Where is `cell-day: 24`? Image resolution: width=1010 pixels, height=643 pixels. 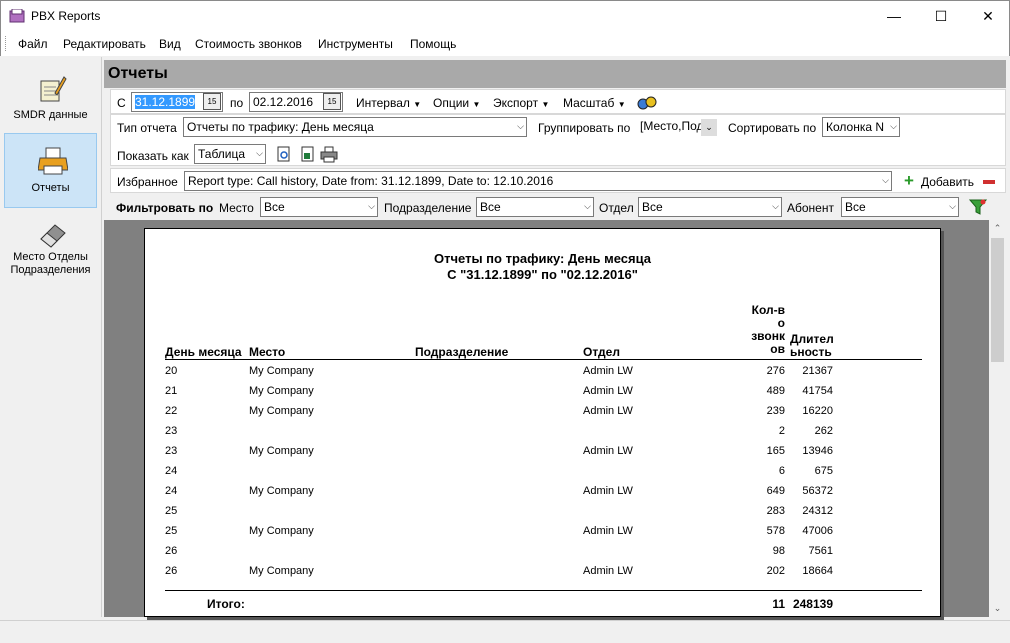 cell-day: 24 is located at coordinates (171, 471).